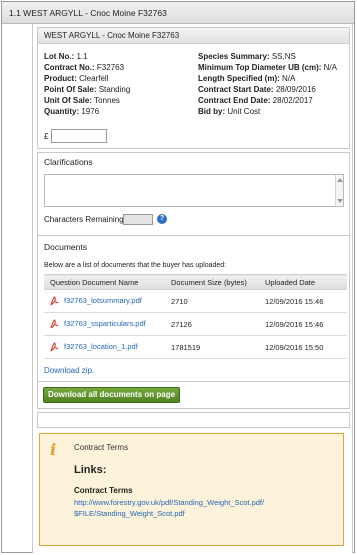 The image size is (357, 555). Describe the element at coordinates (112, 35) in the screenshot. I see `lot-header-title: WEST ARGYLL - Cnoc Moine F32763` at that location.